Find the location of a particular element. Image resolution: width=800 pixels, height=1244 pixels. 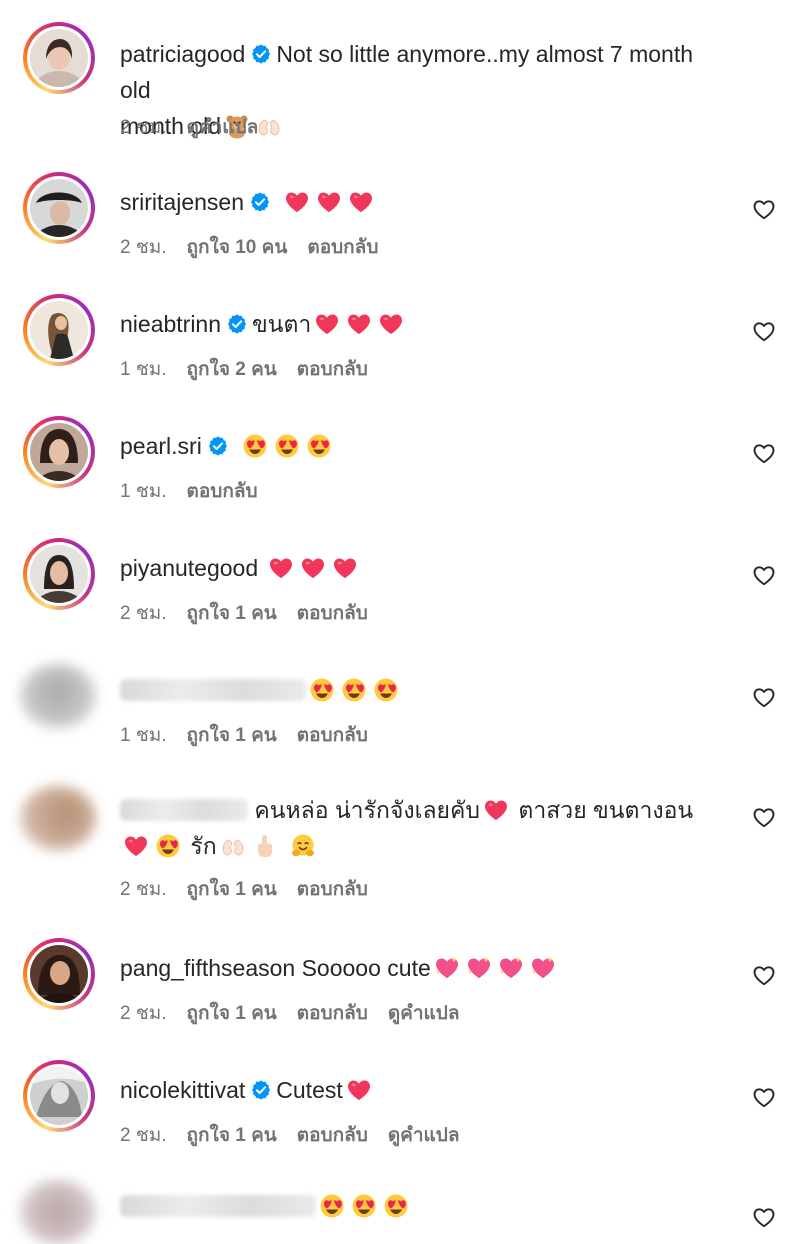

comment-body: piyanutegood is located at coordinates (420, 568).